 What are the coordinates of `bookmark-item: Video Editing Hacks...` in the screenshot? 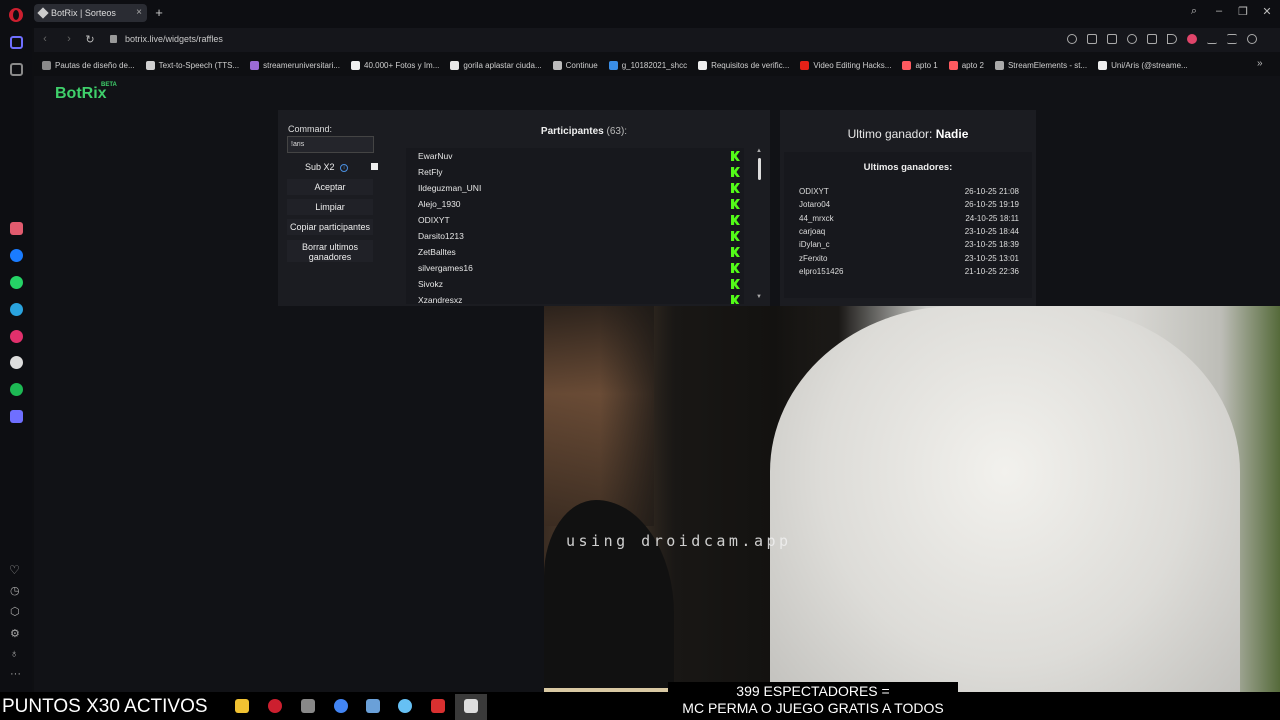 It's located at (845, 65).